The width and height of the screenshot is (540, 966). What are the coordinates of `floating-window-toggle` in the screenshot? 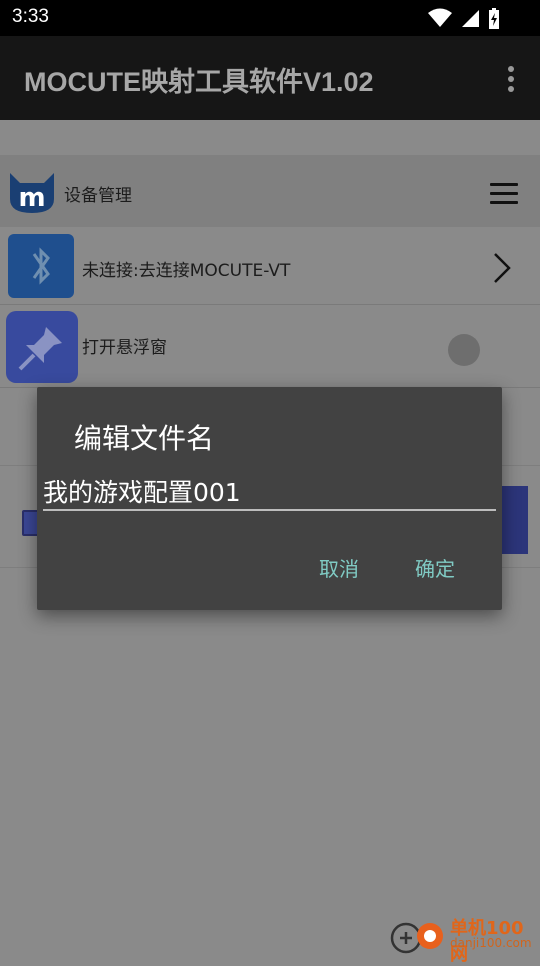 It's located at (464, 350).